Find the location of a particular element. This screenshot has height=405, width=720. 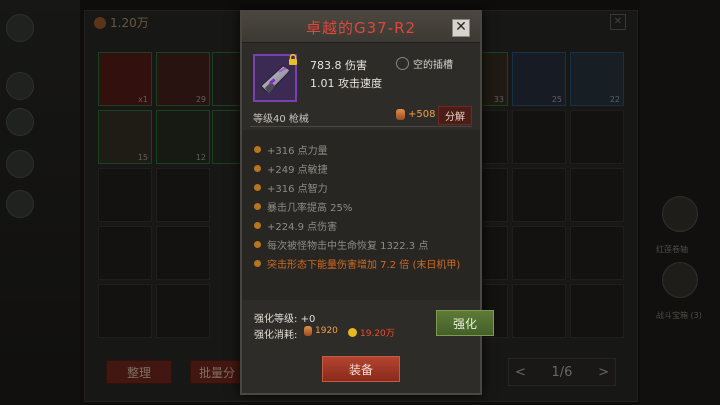

empty-socket: 空的插槽 is located at coordinates (424, 63).